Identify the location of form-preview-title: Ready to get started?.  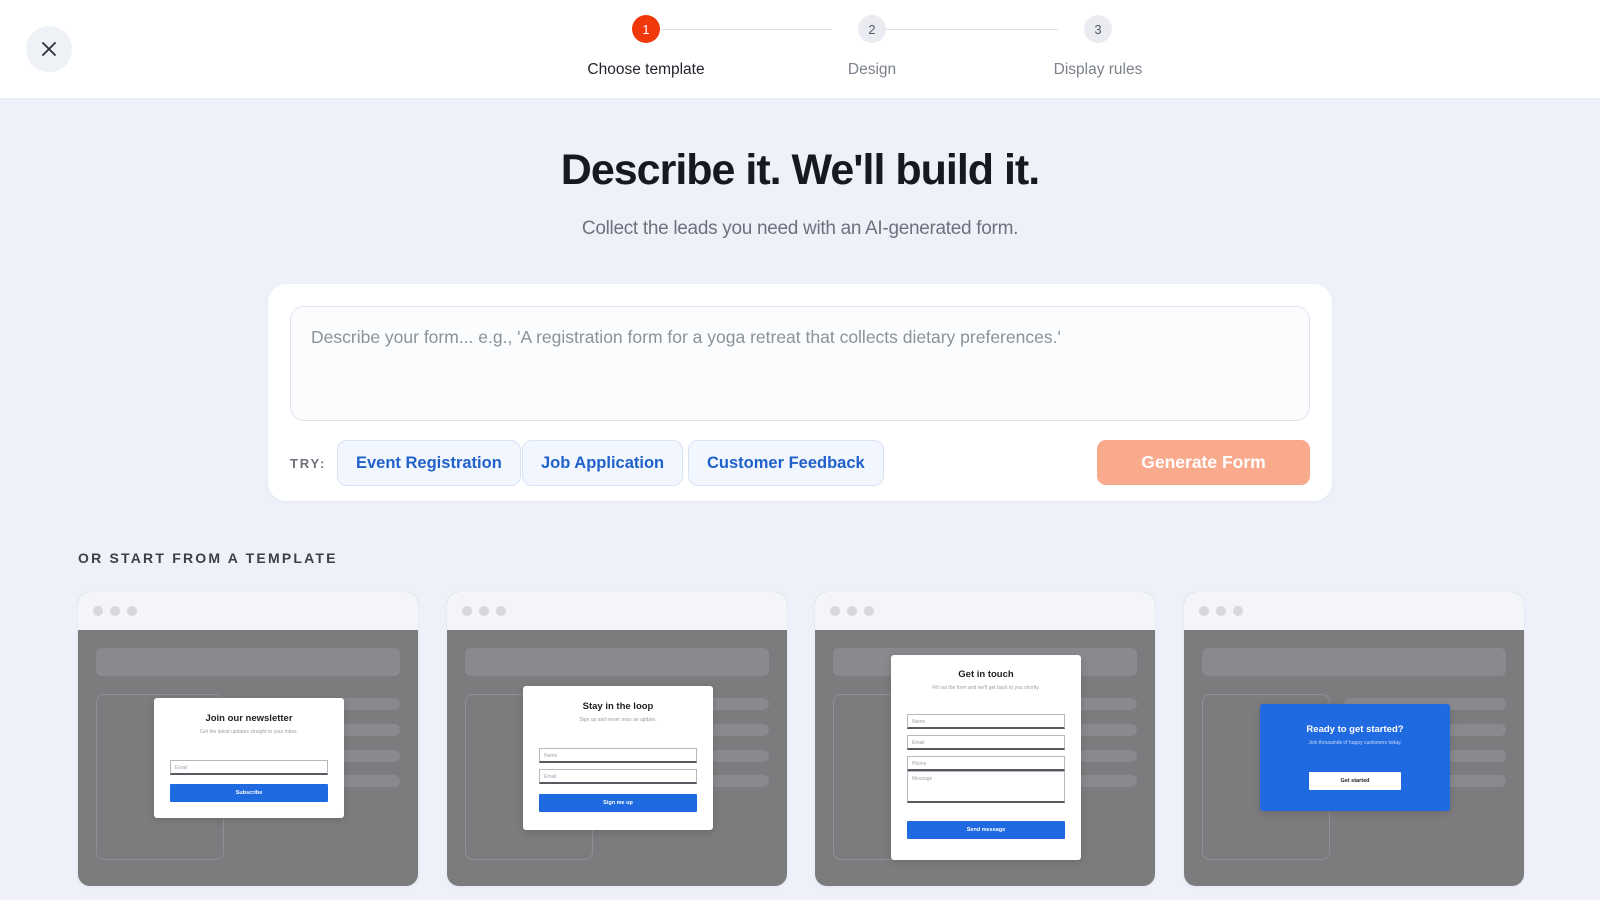
(1355, 729).